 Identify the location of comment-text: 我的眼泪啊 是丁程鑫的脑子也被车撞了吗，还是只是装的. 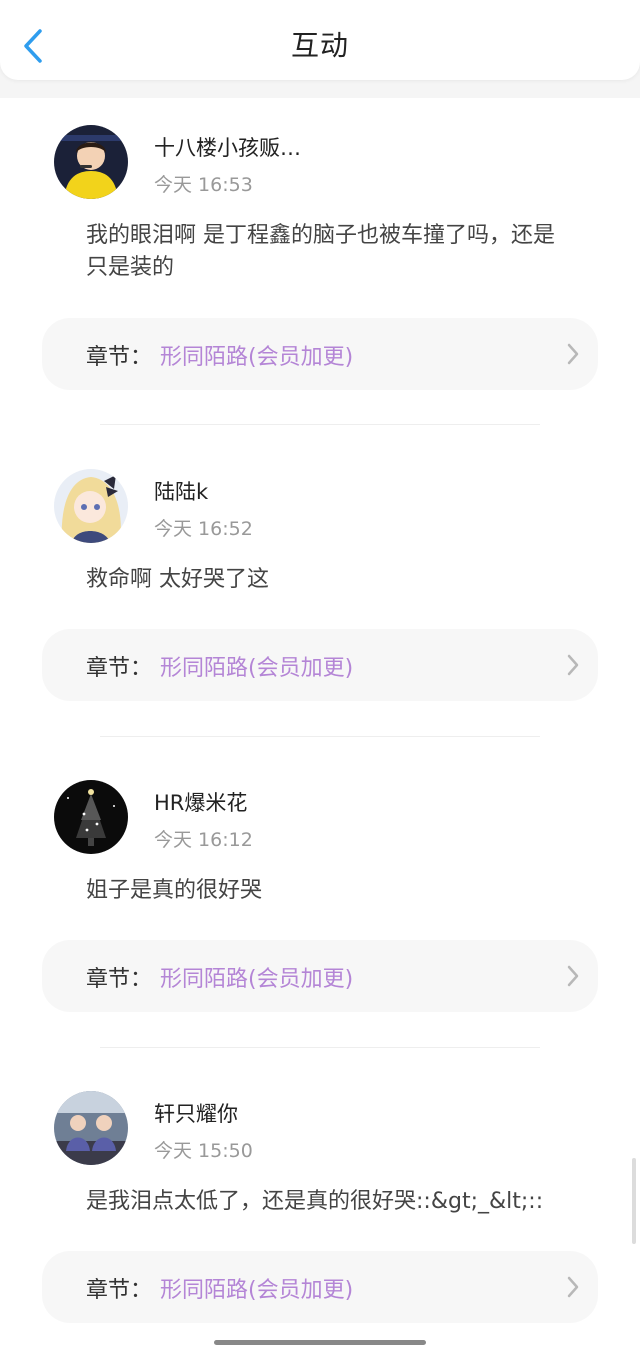
(320, 251).